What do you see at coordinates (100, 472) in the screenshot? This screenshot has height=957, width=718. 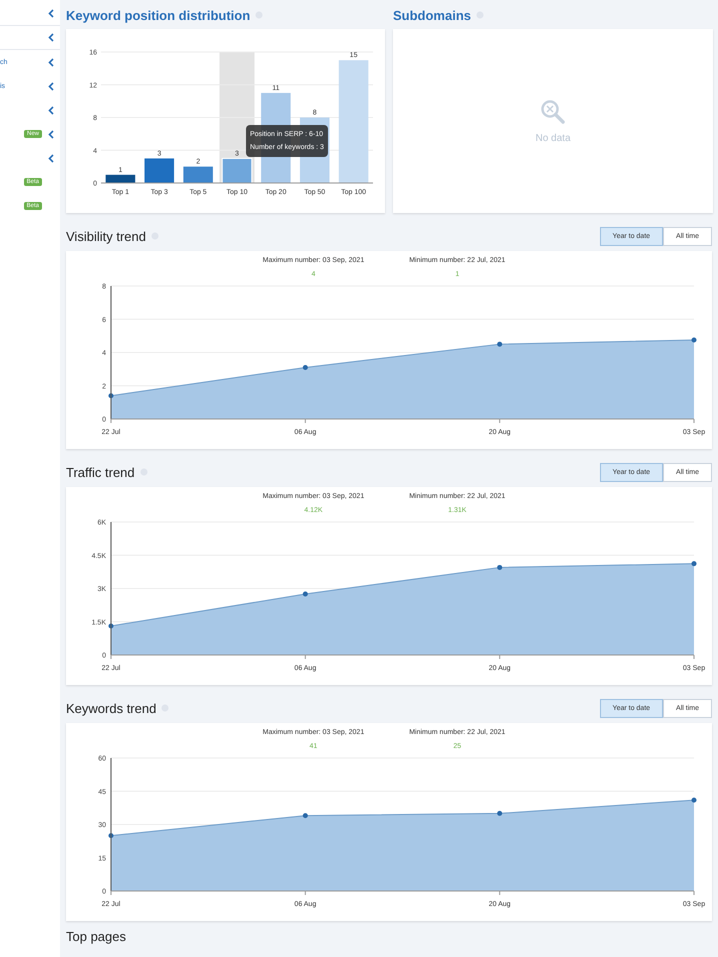 I see `section-title: Traffic trend` at bounding box center [100, 472].